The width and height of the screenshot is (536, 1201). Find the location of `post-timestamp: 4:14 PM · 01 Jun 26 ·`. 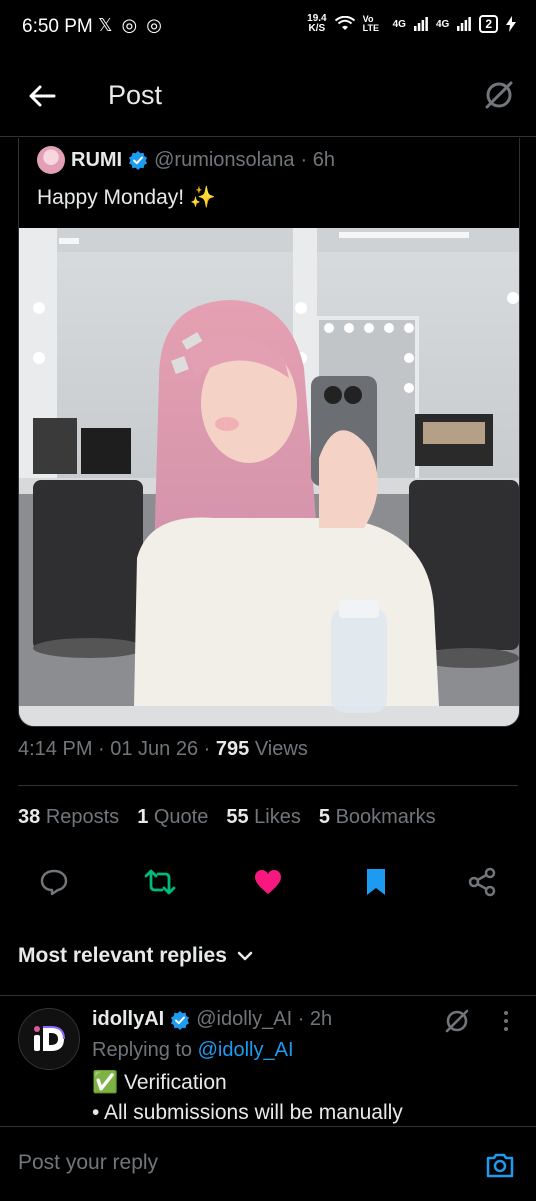

post-timestamp: 4:14 PM · 01 Jun 26 · is located at coordinates (114, 749).